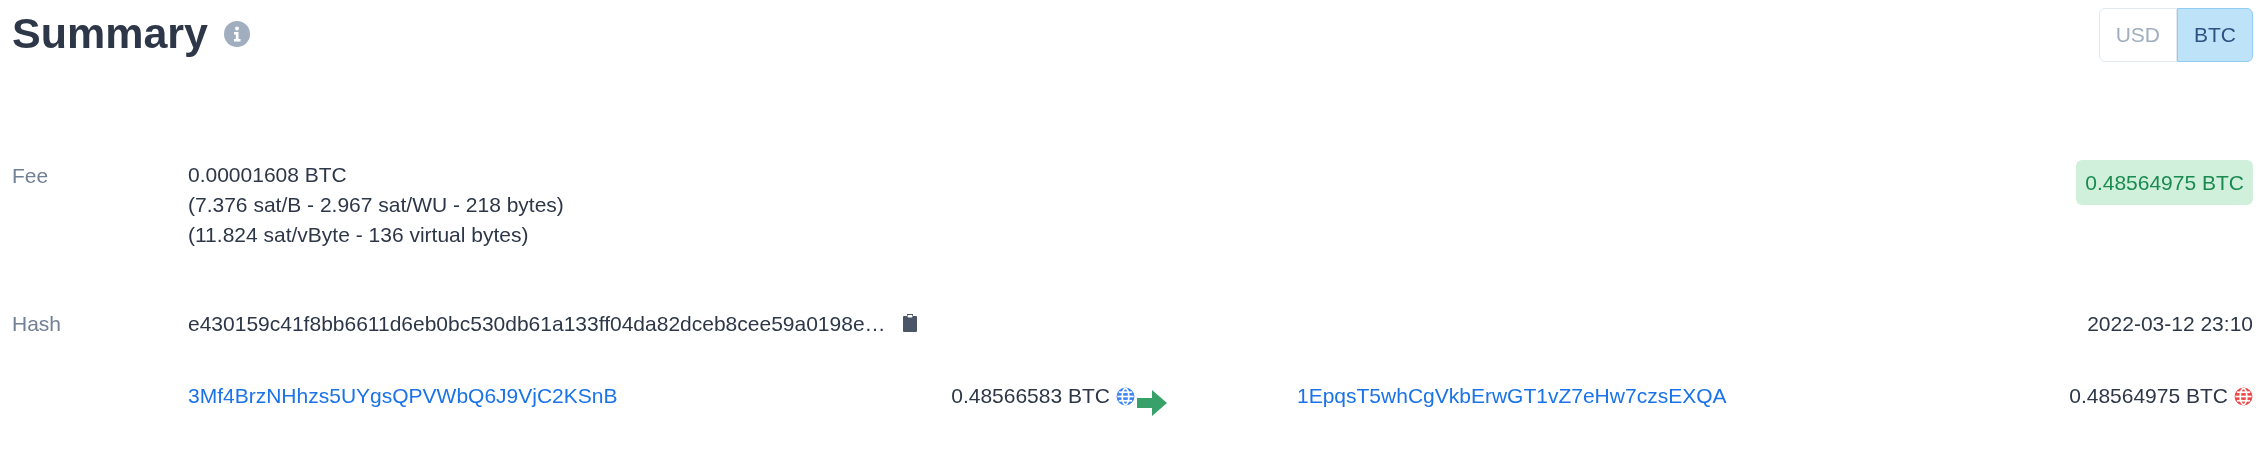 The width and height of the screenshot is (2267, 455). I want to click on fee-text: 0.00001608 BTC, so click(268, 174).